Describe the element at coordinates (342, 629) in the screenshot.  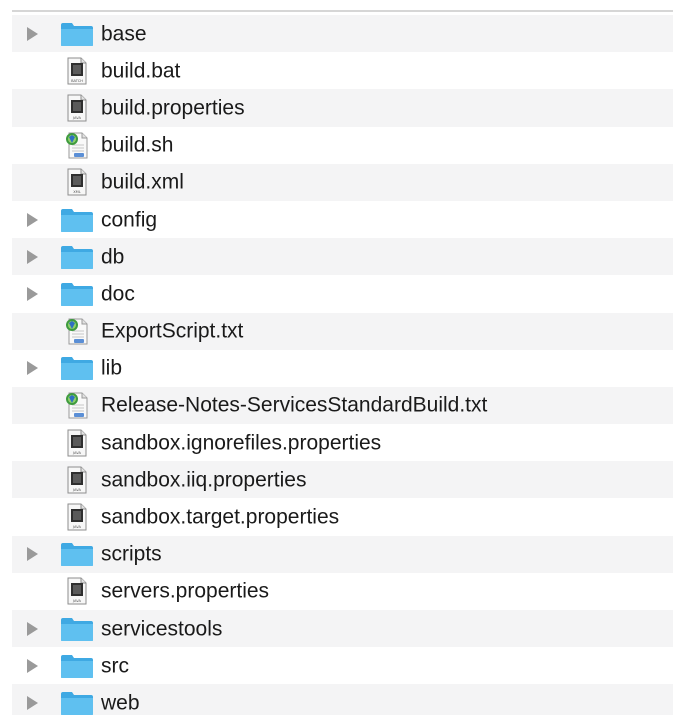
I see `folder-row: servicestools` at that location.